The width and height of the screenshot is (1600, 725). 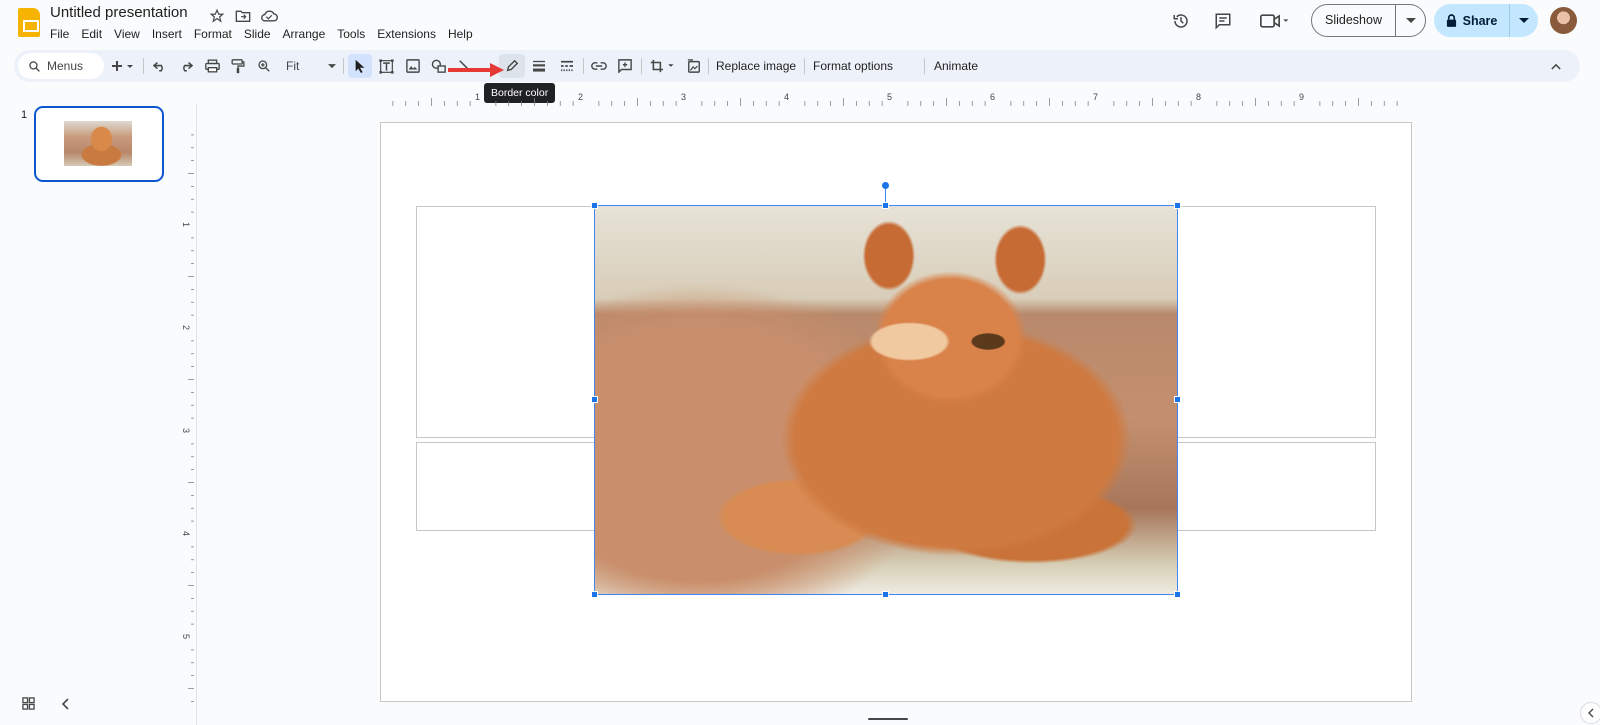 I want to click on share-button: Share, so click(x=1472, y=20).